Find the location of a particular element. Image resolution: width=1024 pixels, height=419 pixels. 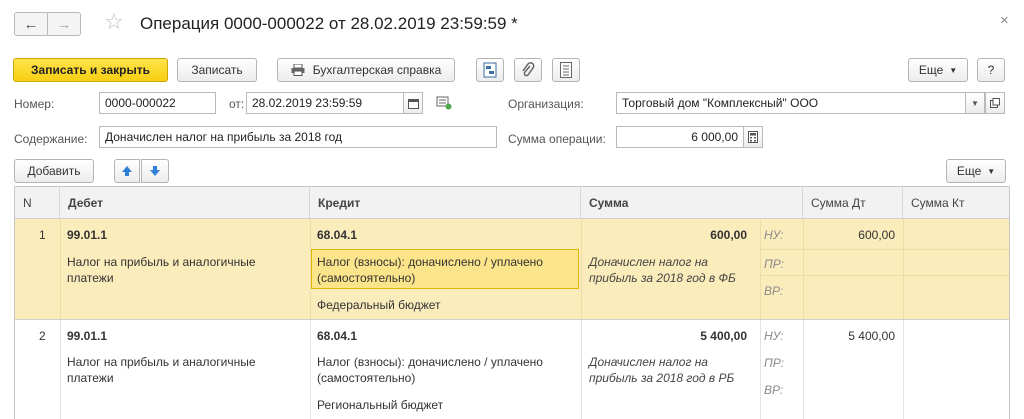

arrow-up-icon is located at coordinates (127, 171).